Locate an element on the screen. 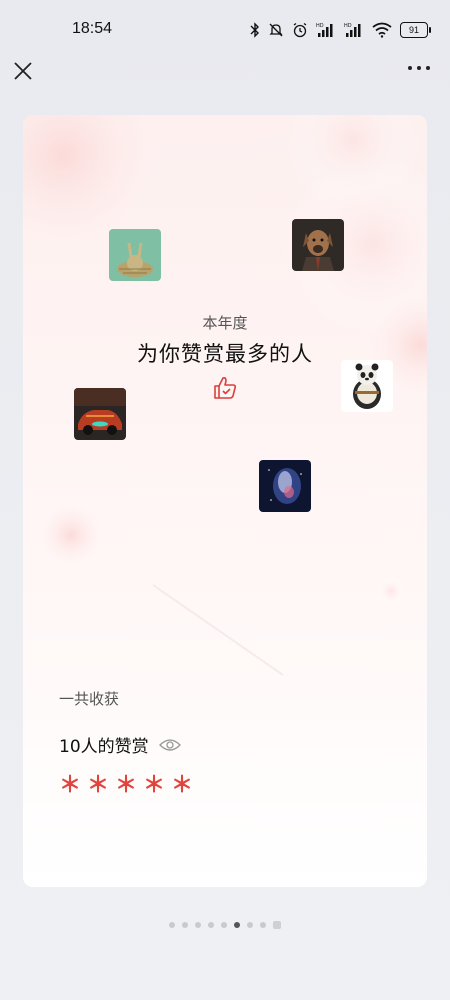  masked-amount: ＊＊＊＊＊ is located at coordinates (129, 785).